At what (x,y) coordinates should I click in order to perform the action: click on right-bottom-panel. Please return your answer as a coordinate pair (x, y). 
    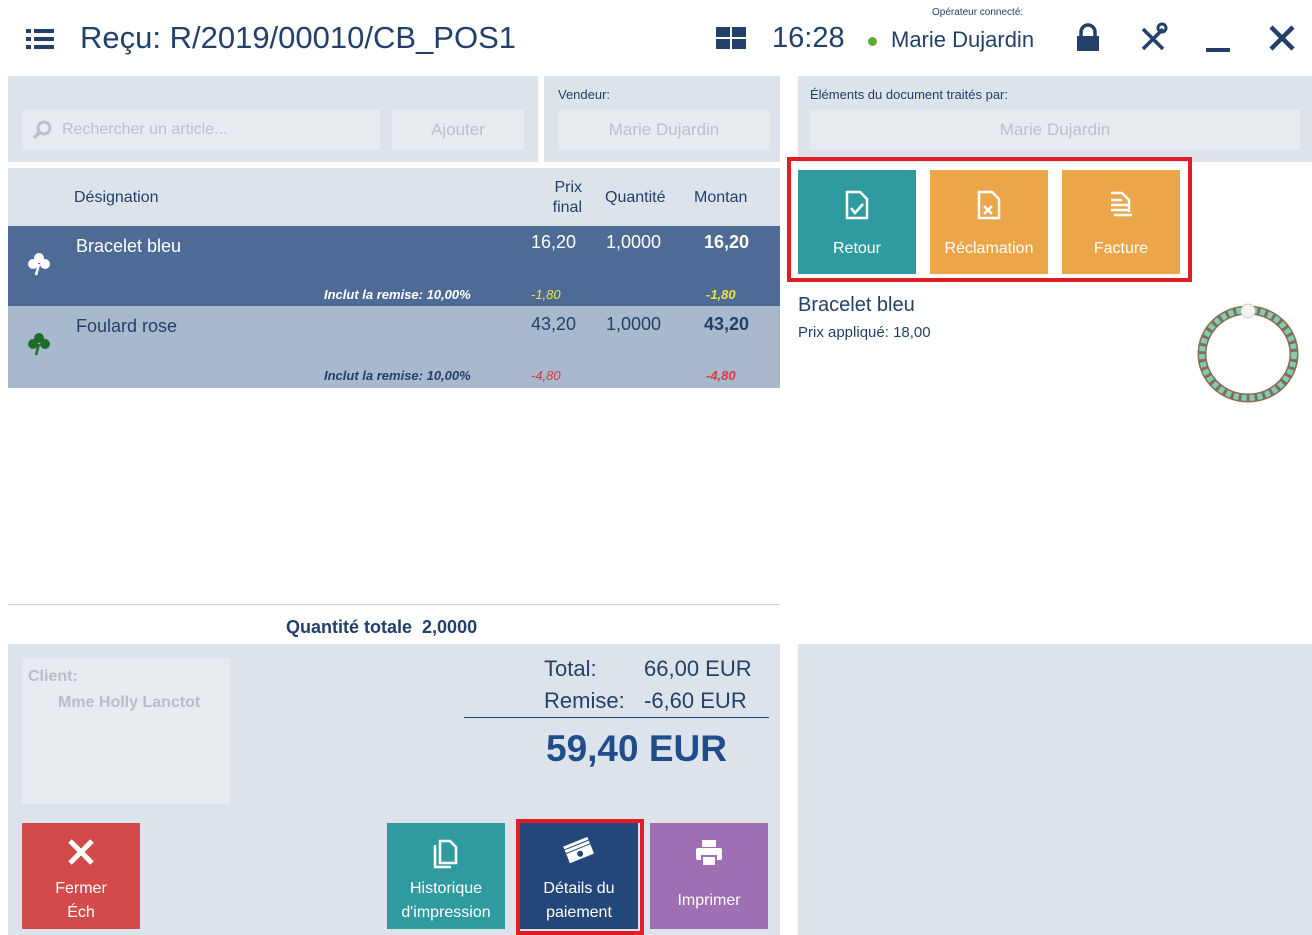
    Looking at the image, I should click on (1055, 789).